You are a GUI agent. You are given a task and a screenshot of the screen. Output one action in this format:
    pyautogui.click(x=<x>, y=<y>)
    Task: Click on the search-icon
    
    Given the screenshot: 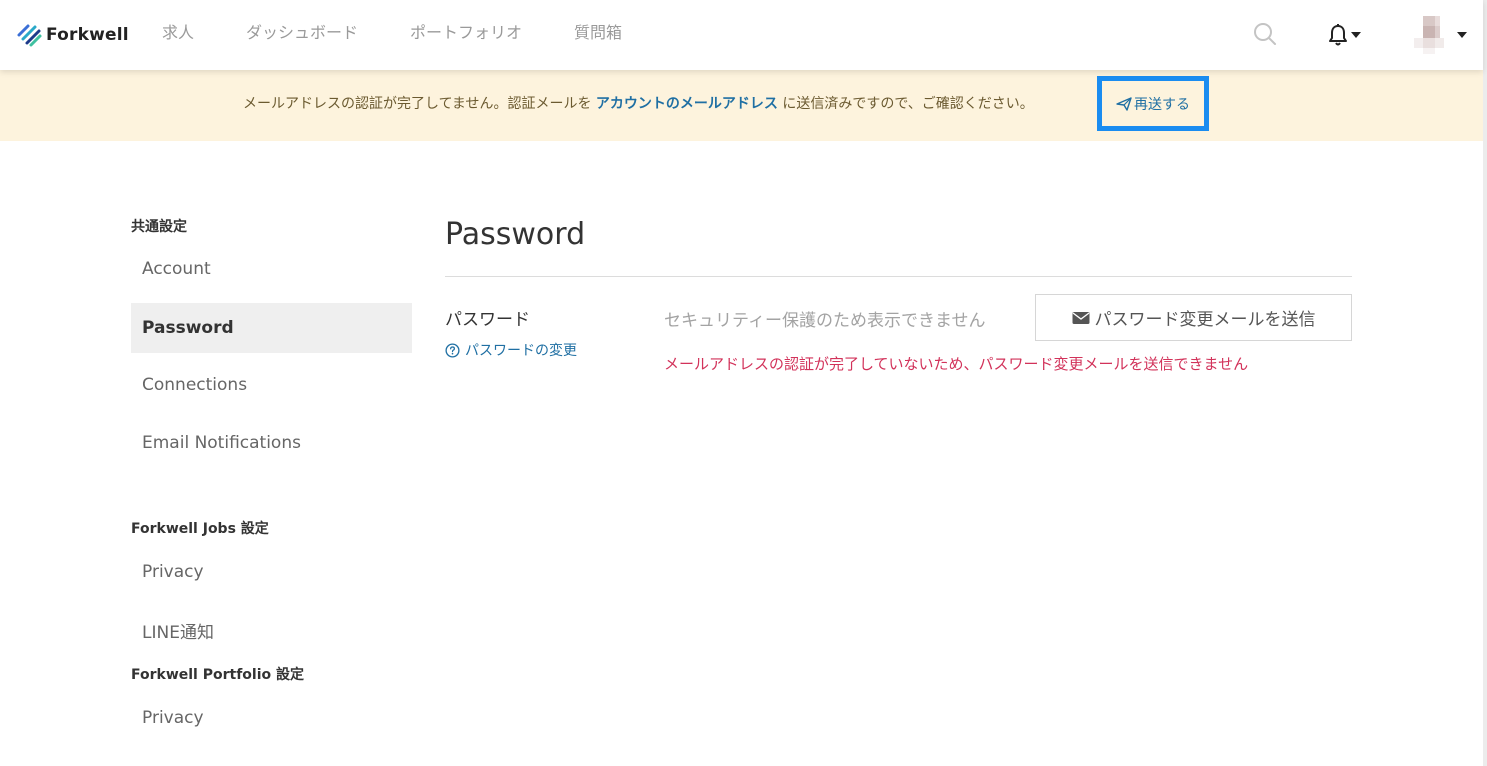 What is the action you would take?
    pyautogui.click(x=1265, y=34)
    